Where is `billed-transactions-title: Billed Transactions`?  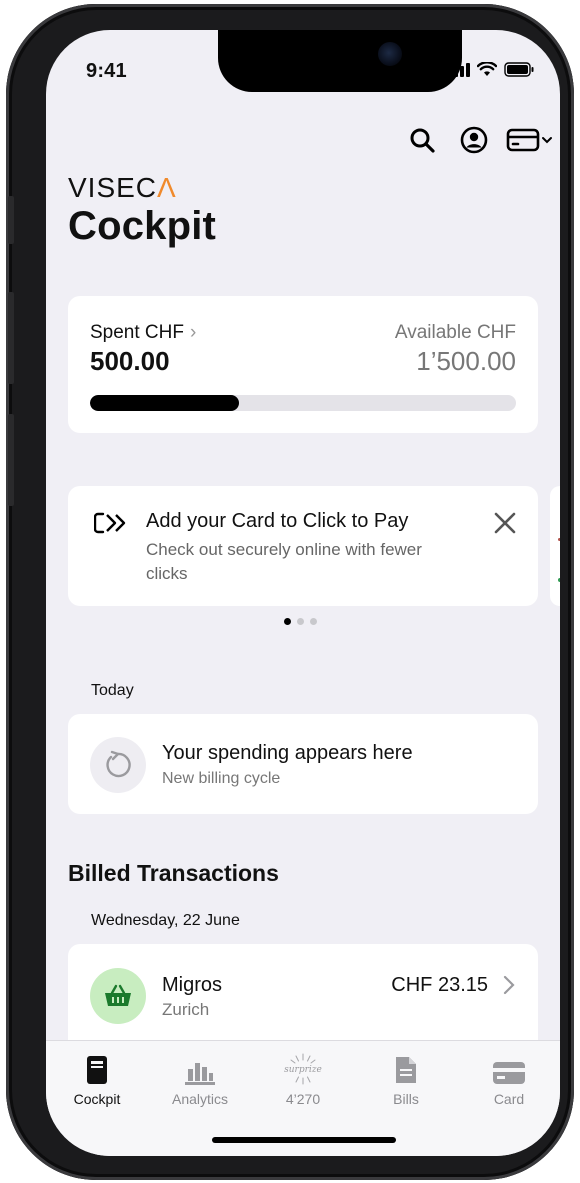 billed-transactions-title: Billed Transactions is located at coordinates (173, 873).